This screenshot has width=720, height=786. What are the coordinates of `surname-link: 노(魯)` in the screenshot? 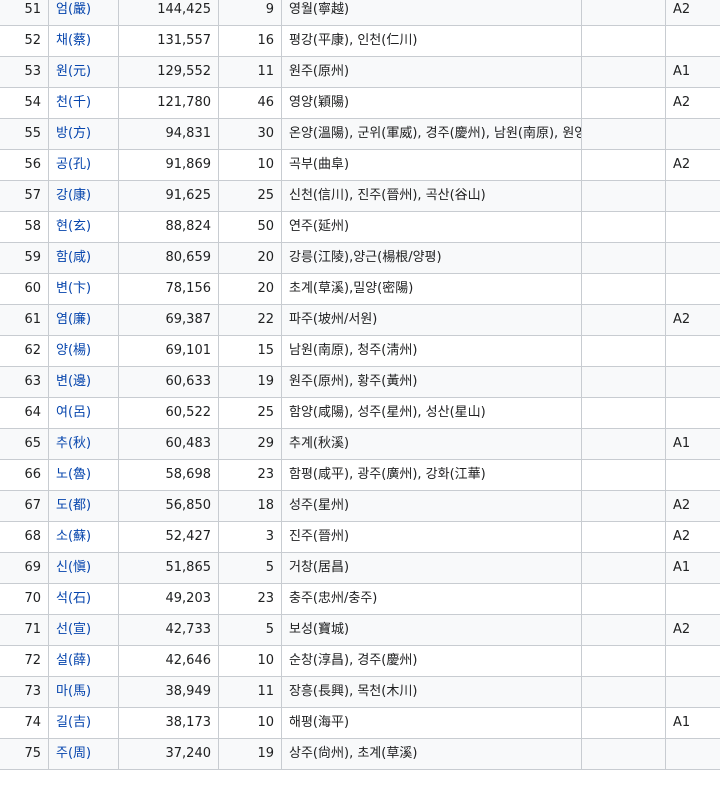 It's located at (73, 474).